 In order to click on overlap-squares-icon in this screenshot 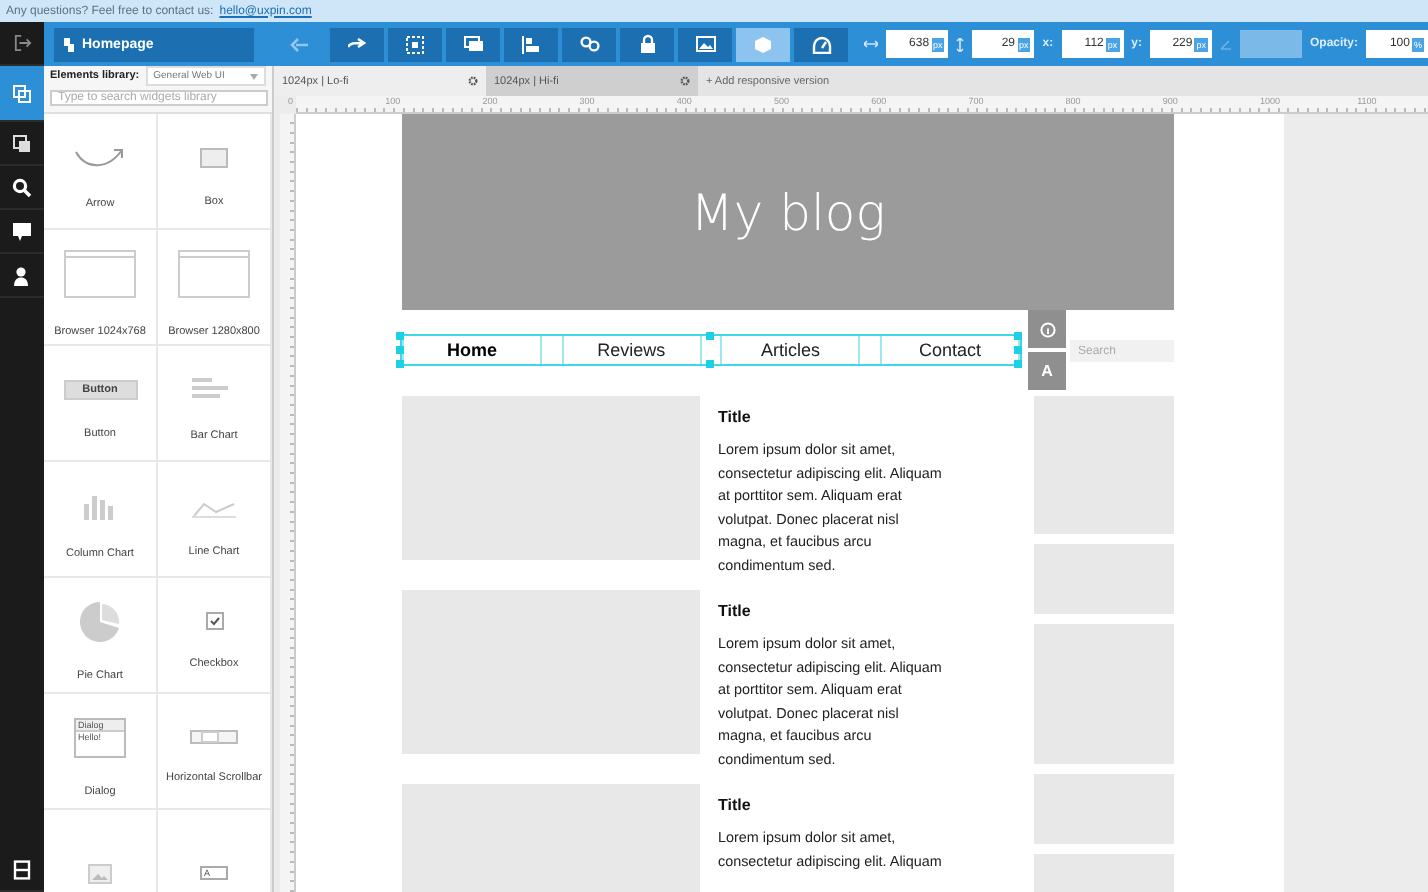, I will do `click(22, 143)`.